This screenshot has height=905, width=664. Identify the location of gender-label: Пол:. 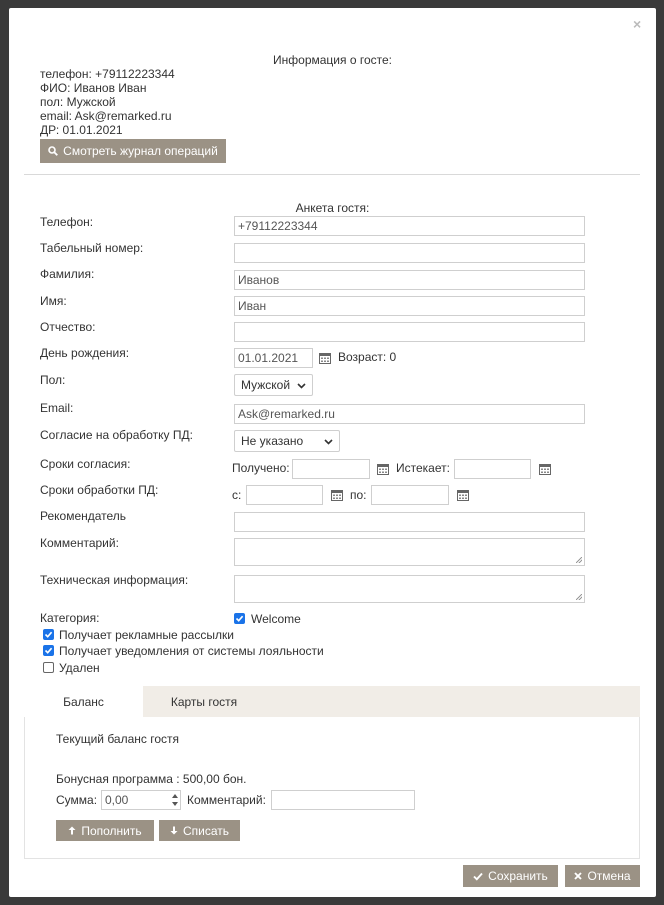
(53, 380).